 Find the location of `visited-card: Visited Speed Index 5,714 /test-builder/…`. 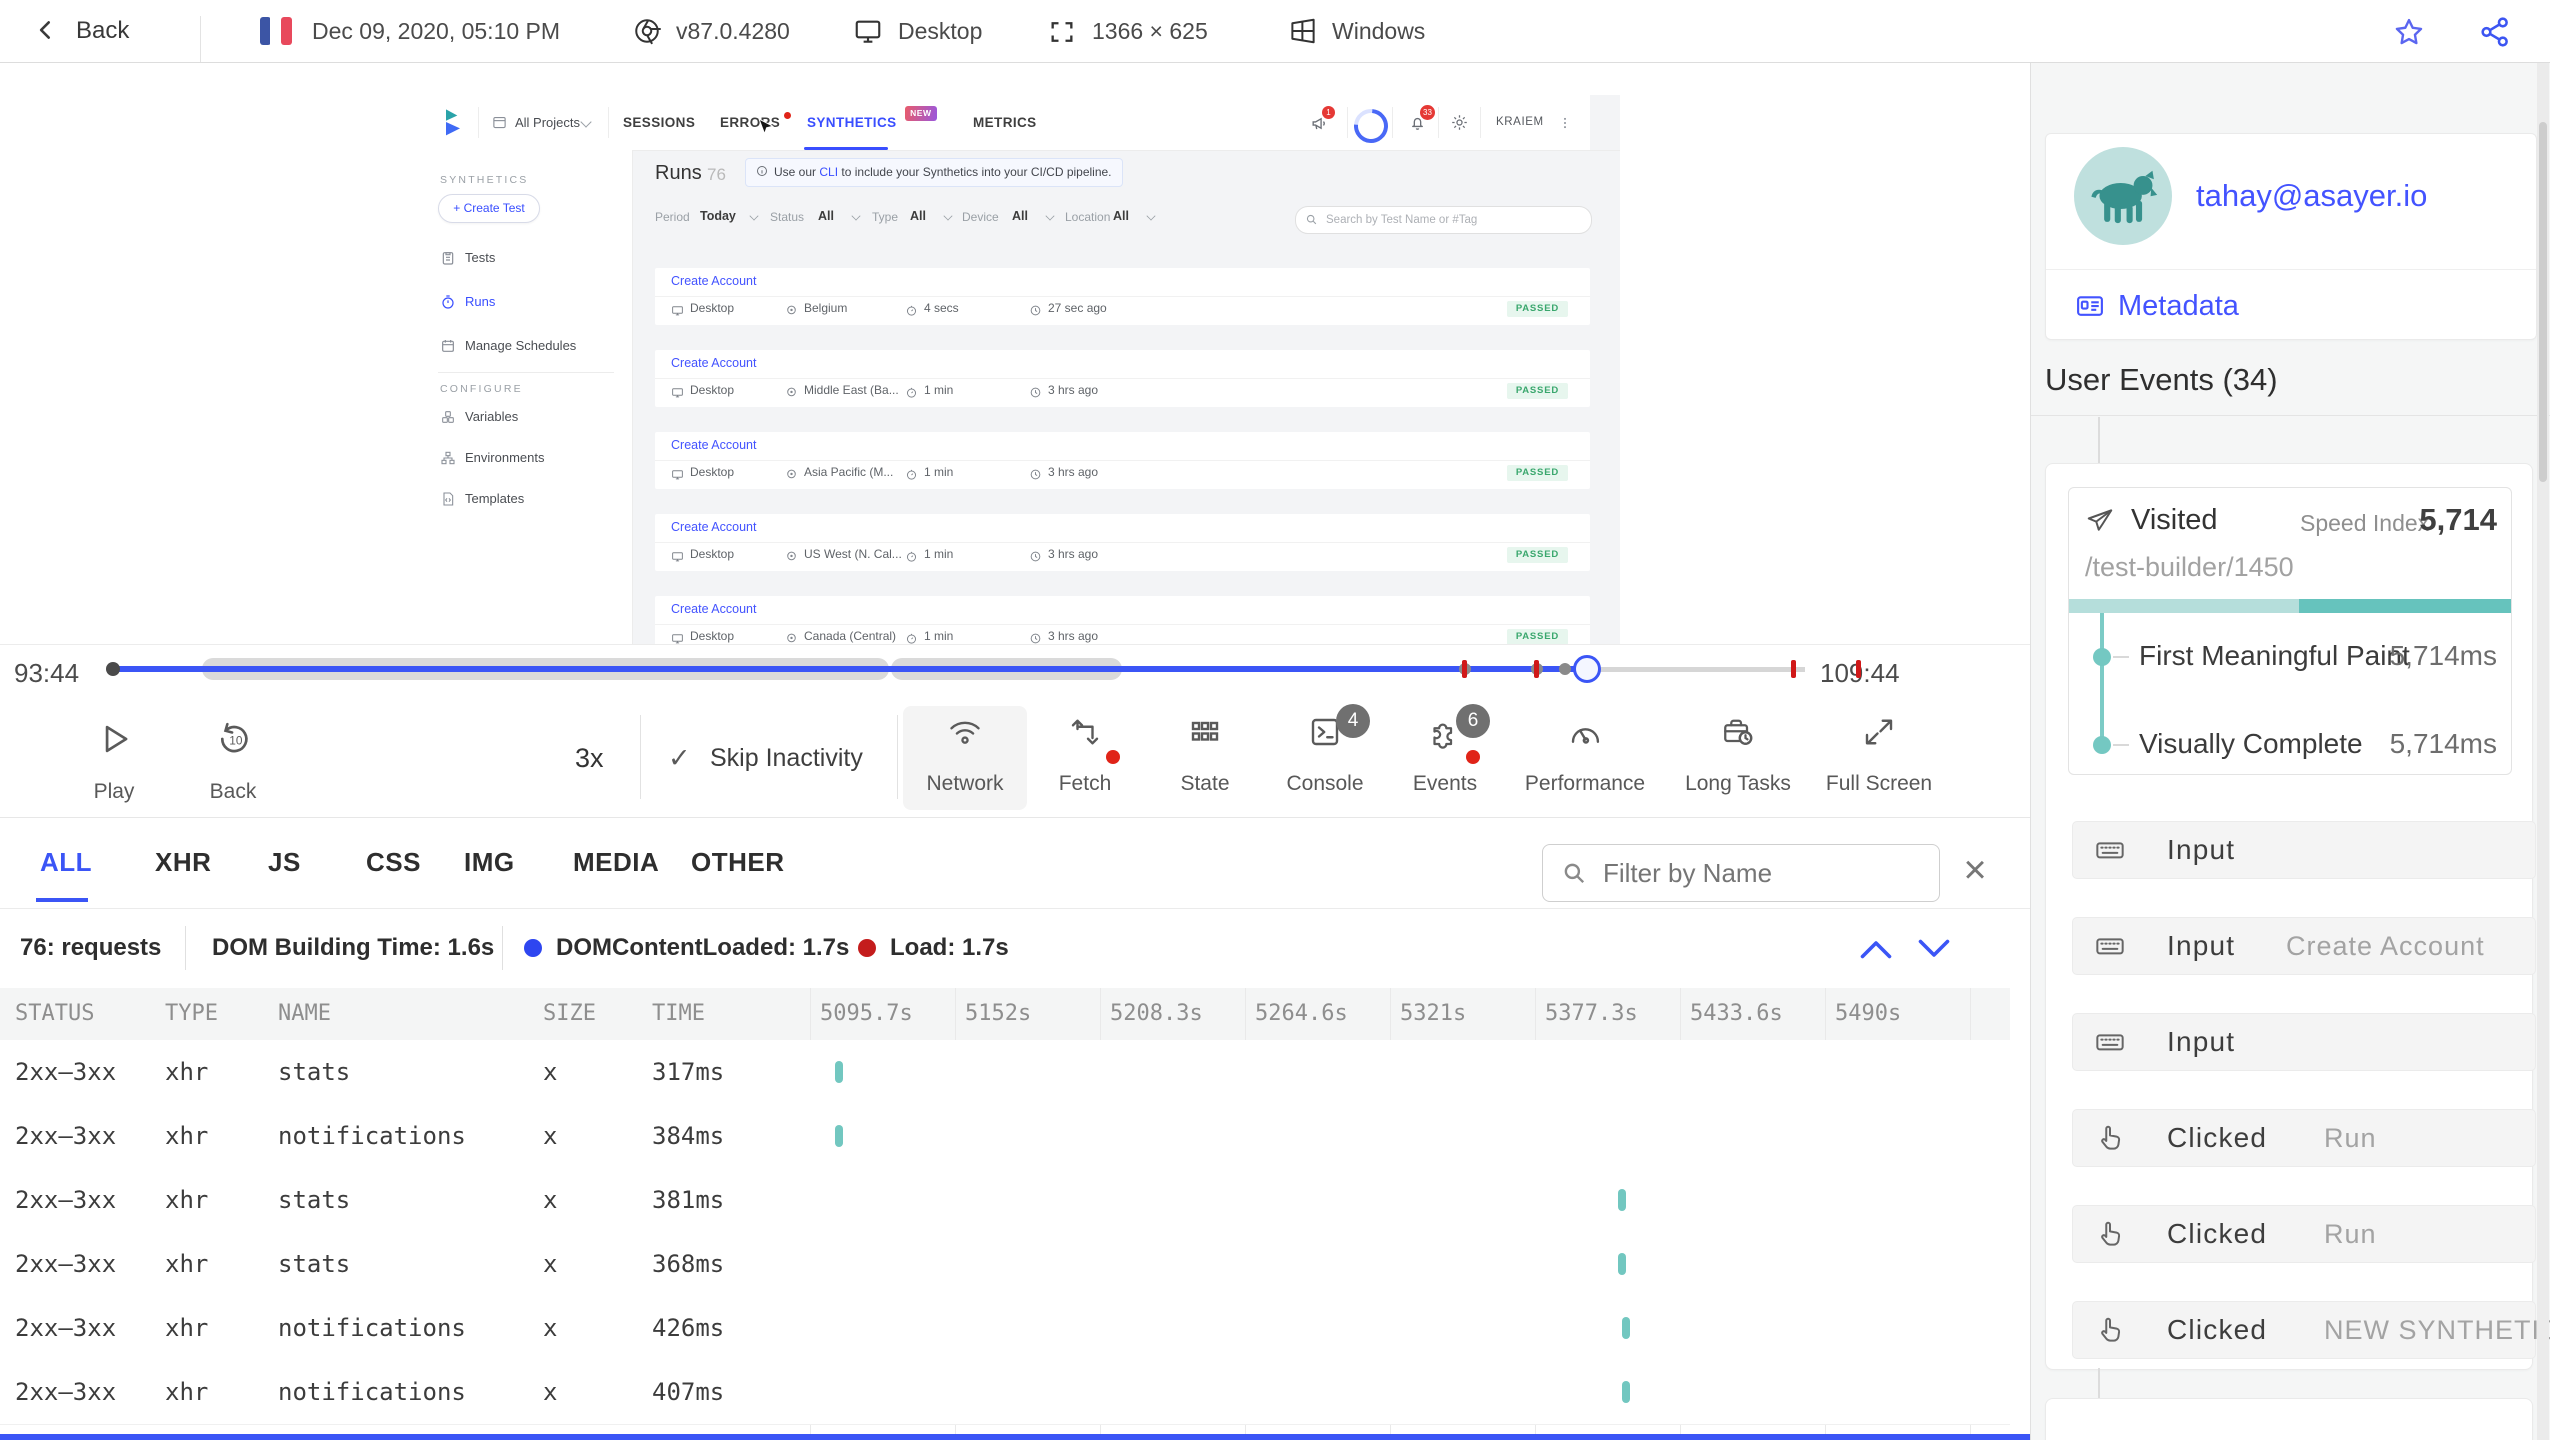

visited-card: Visited Speed Index 5,714 /test-builder/… is located at coordinates (2290, 631).